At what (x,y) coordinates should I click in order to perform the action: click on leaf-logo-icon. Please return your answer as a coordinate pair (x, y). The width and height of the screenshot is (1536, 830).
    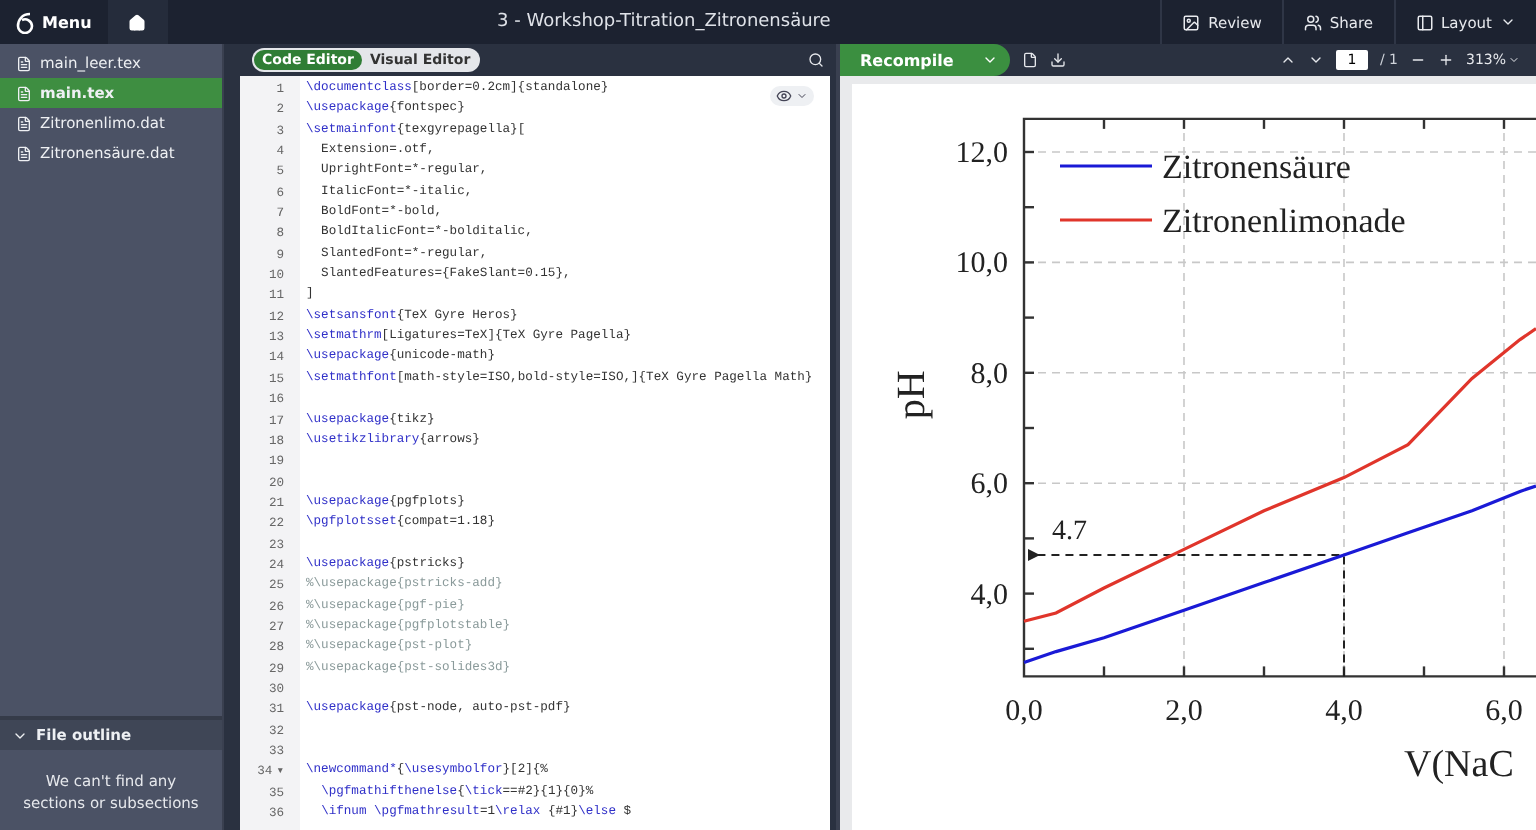
    Looking at the image, I should click on (25, 22).